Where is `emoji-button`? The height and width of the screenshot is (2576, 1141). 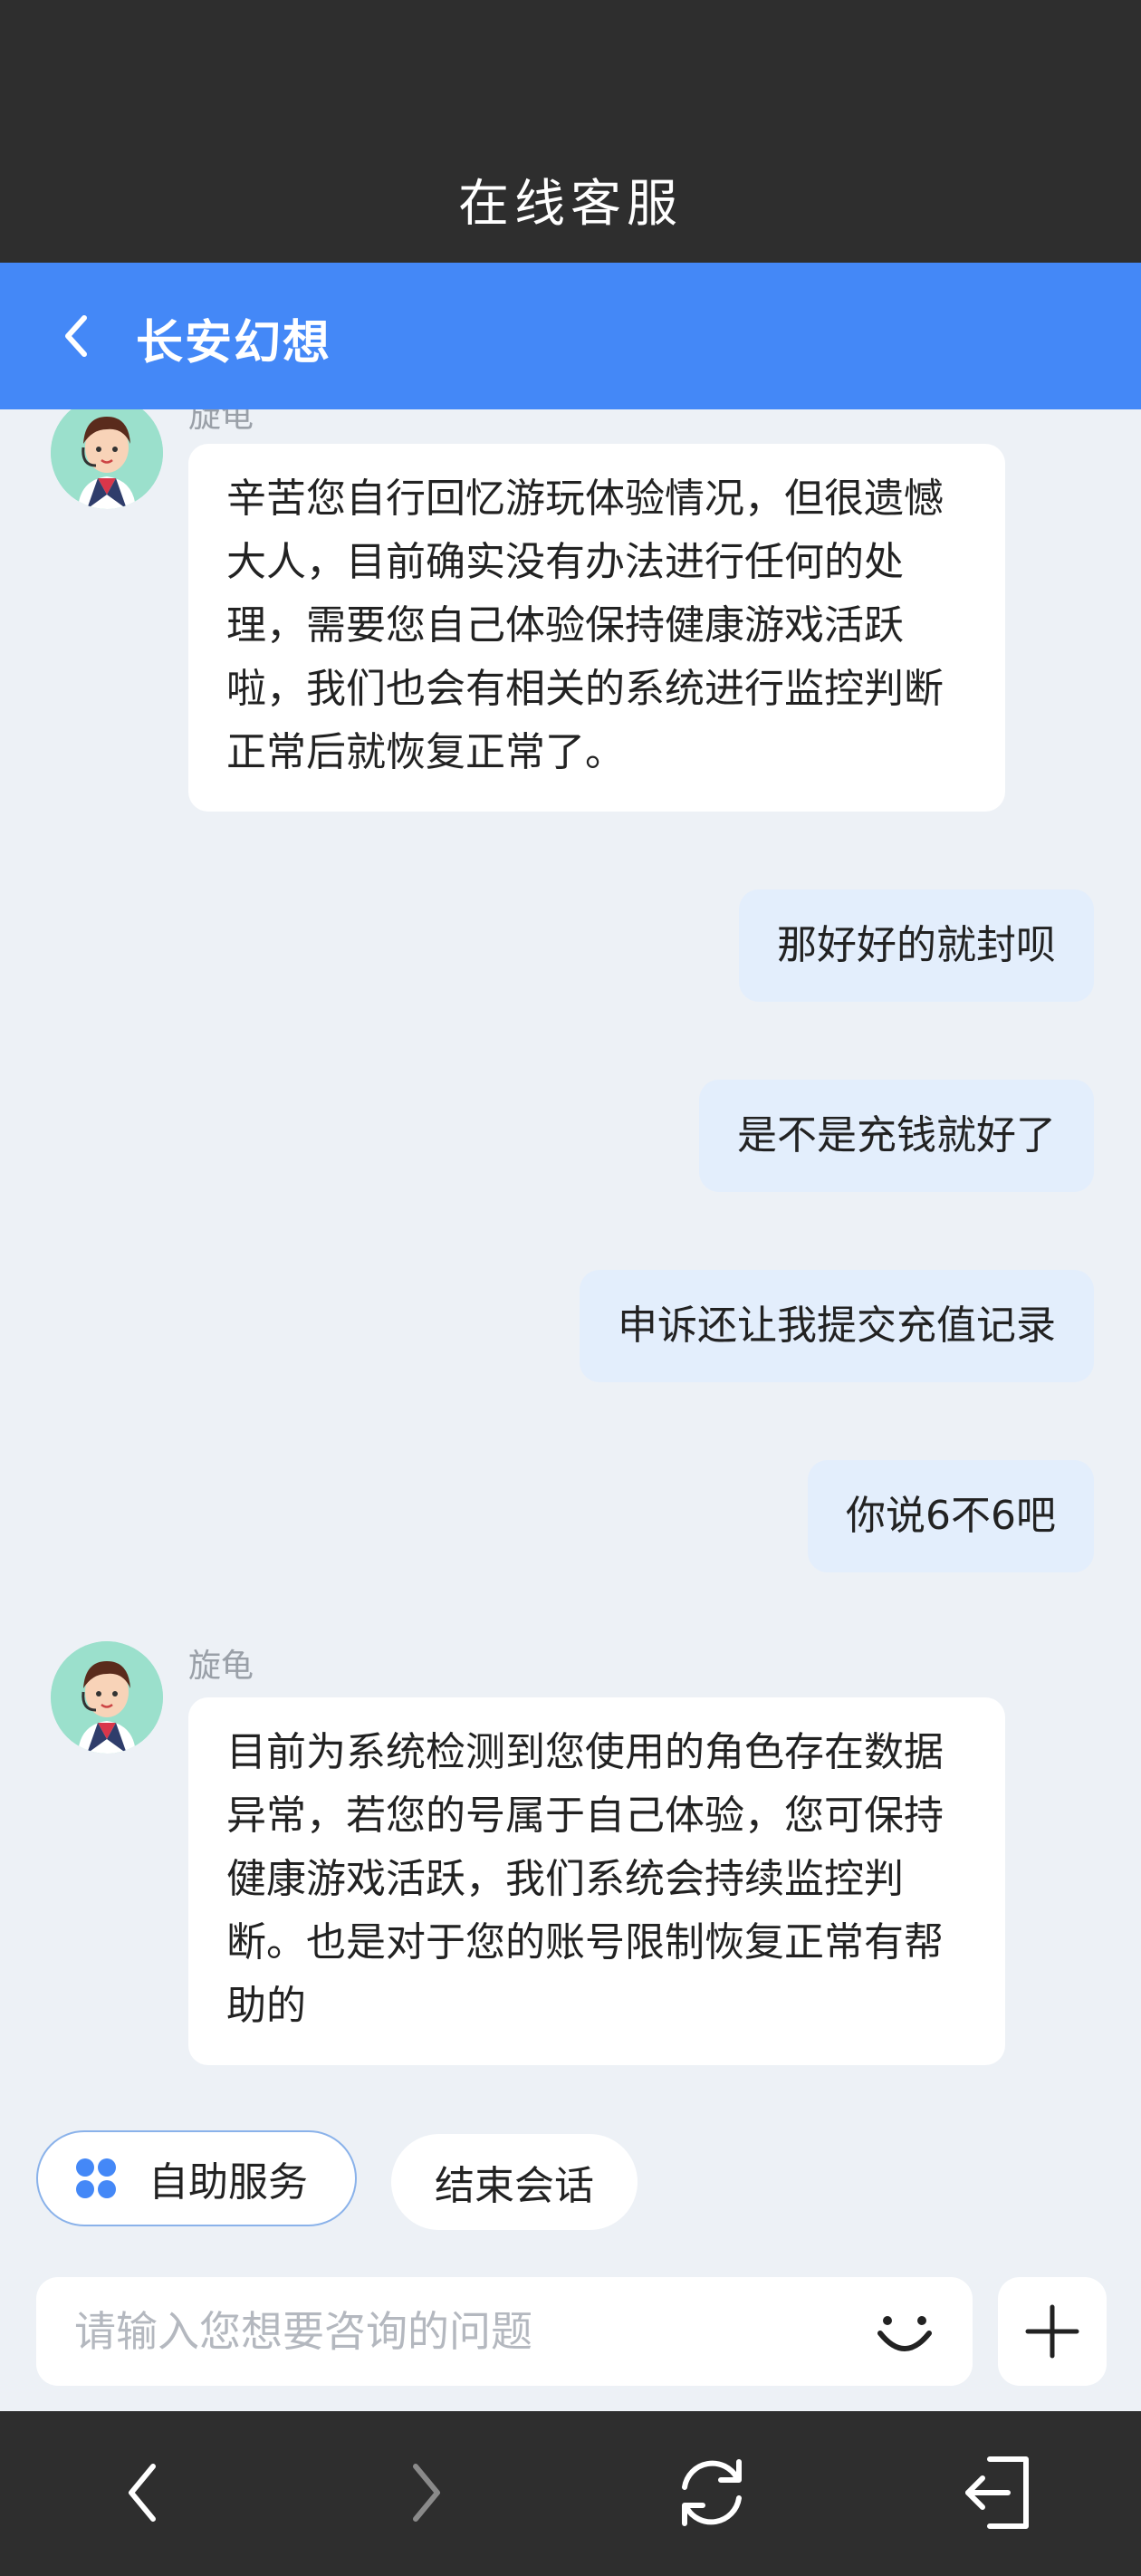
emoji-button is located at coordinates (905, 2332).